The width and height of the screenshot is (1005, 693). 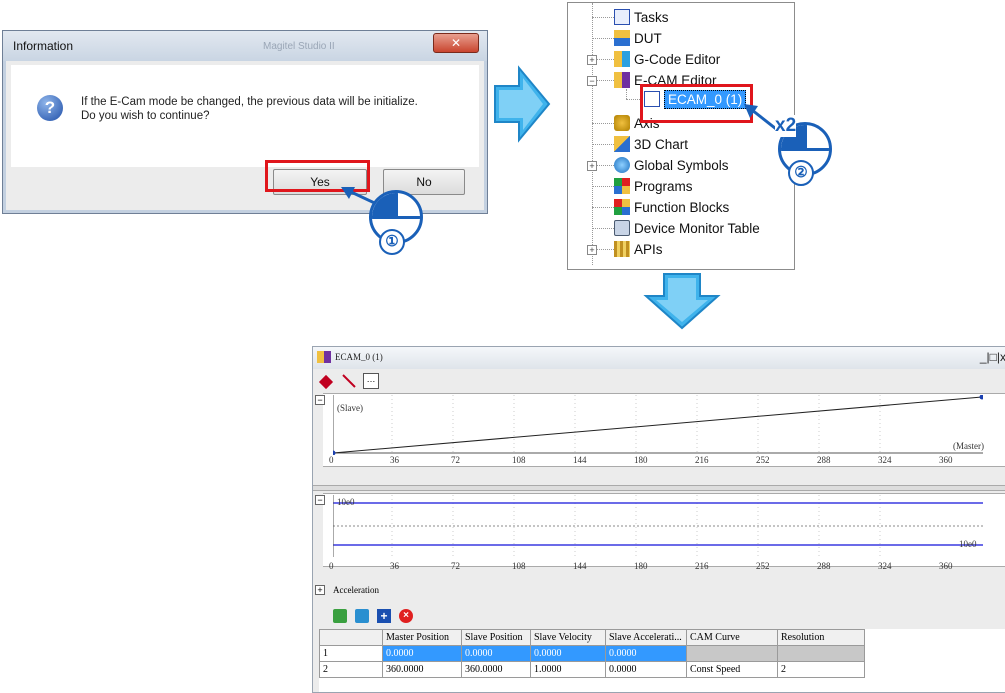 I want to click on tree-item-global-symbols: Global Symbols, so click(x=671, y=167).